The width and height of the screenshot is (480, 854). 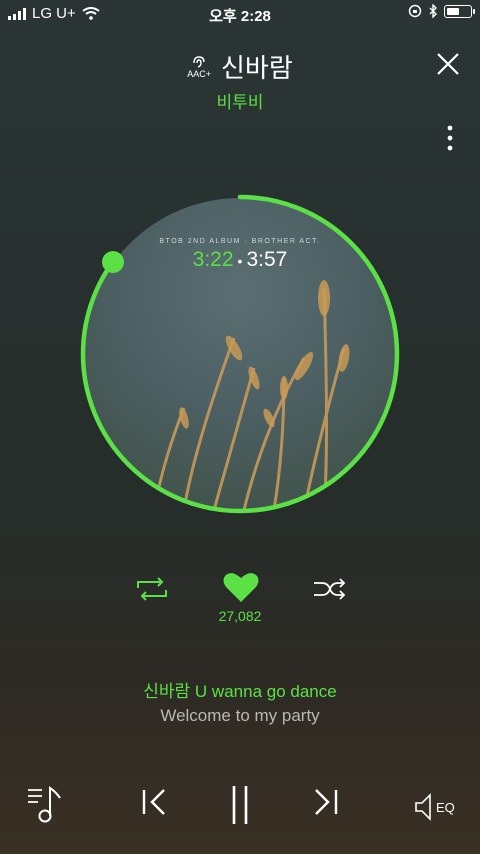 What do you see at coordinates (240, 100) in the screenshot?
I see `artist-name: 비투비` at bounding box center [240, 100].